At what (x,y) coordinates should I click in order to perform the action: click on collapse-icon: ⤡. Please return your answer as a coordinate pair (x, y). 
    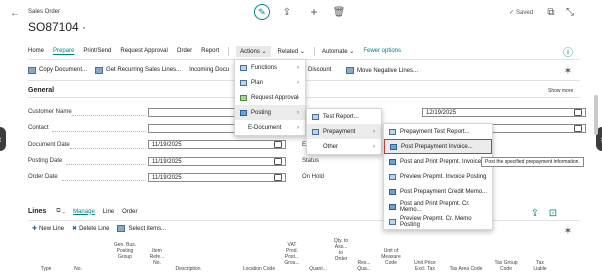
    Looking at the image, I should click on (570, 12).